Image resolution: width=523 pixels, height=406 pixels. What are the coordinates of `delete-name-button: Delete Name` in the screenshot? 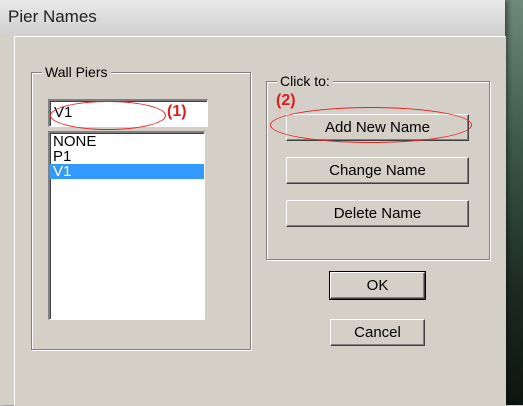 It's located at (377, 213).